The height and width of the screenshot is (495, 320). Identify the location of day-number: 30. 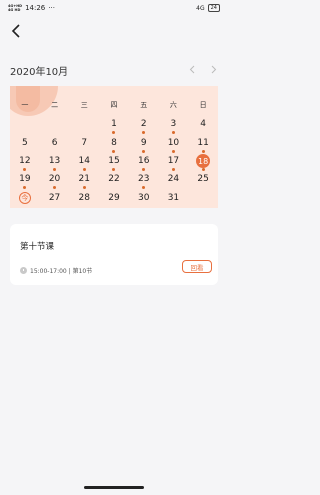
(143, 197).